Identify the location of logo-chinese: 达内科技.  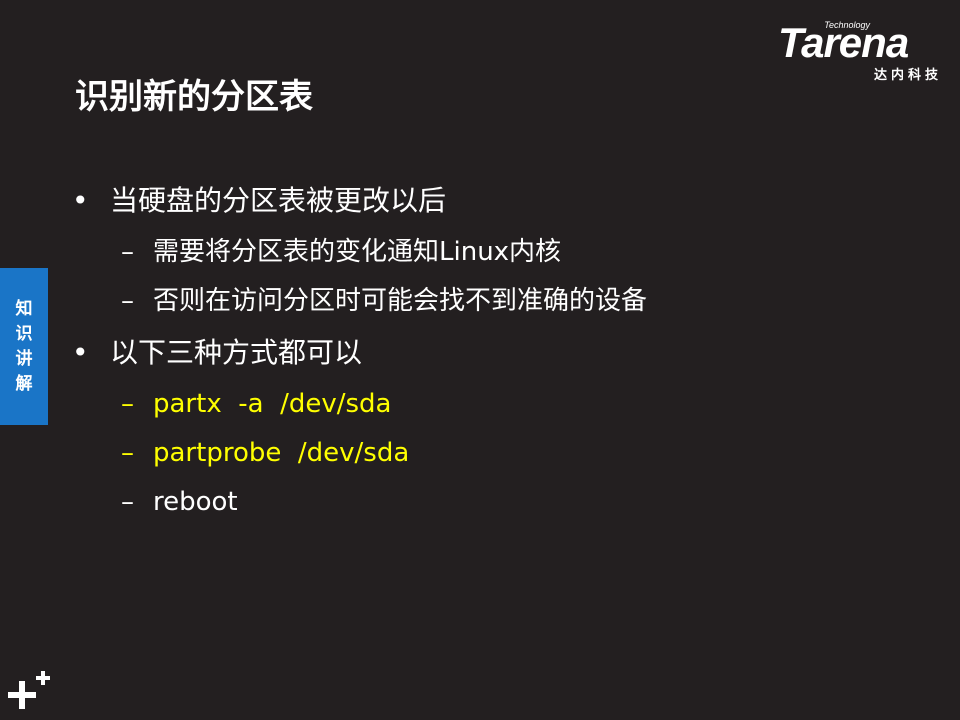
(907, 75).